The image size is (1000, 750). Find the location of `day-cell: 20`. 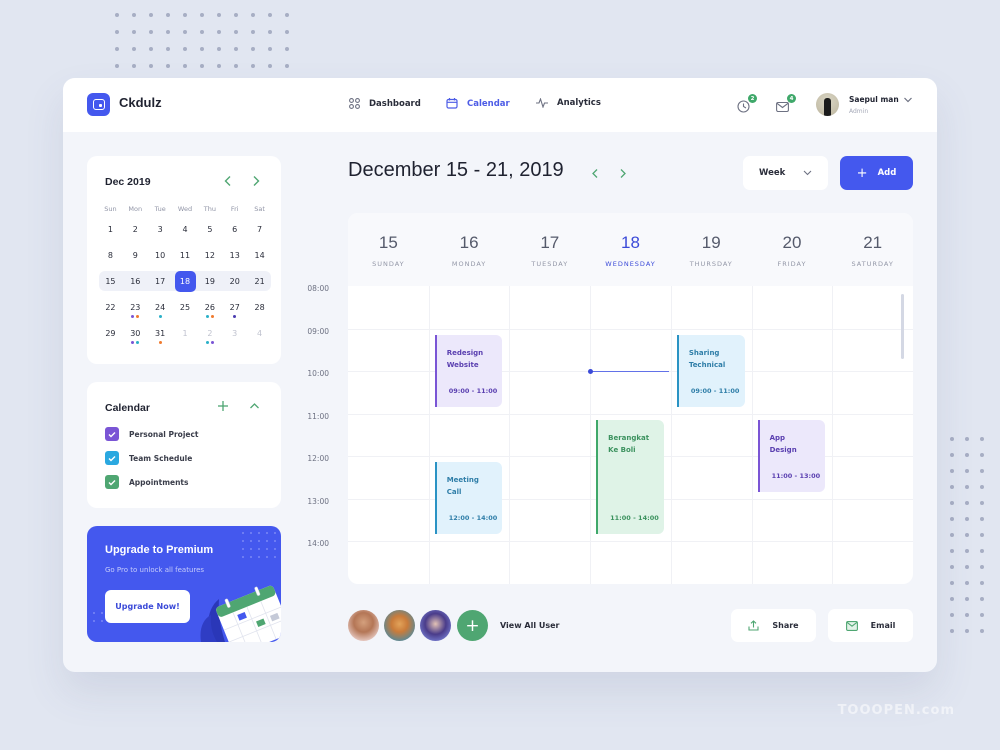

day-cell: 20 is located at coordinates (234, 281).